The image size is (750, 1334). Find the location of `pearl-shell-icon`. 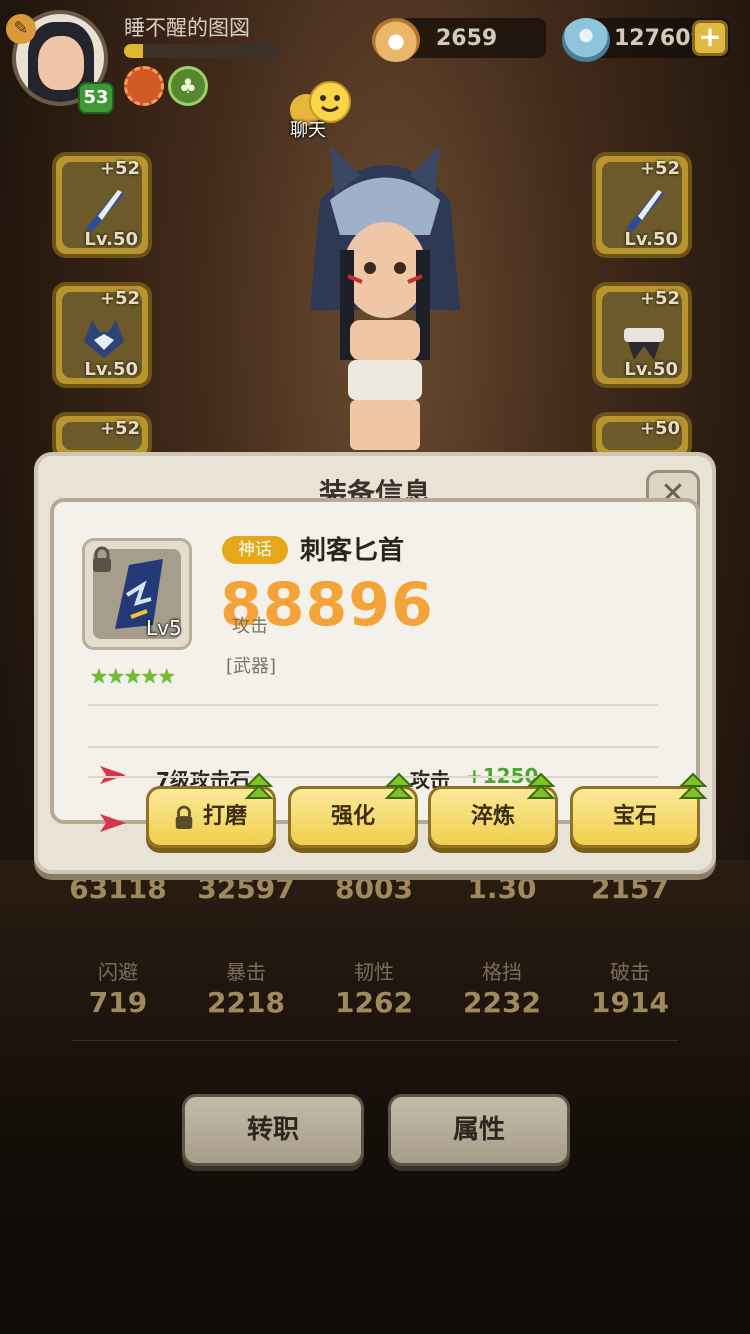

pearl-shell-icon is located at coordinates (396, 40).